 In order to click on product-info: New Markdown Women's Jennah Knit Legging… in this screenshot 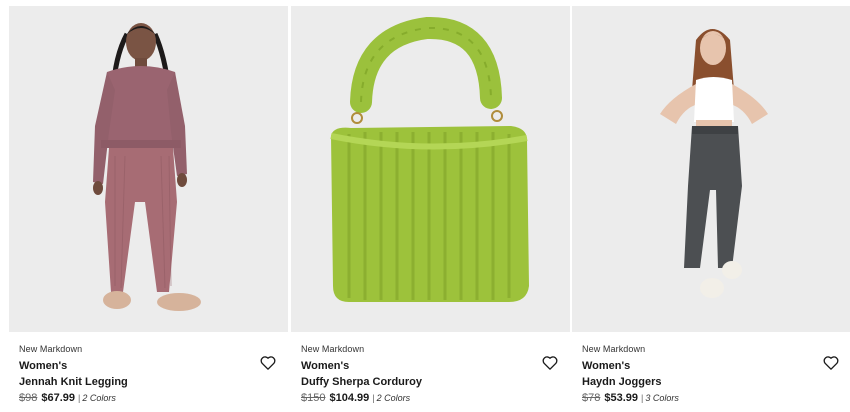, I will do `click(148, 372)`.